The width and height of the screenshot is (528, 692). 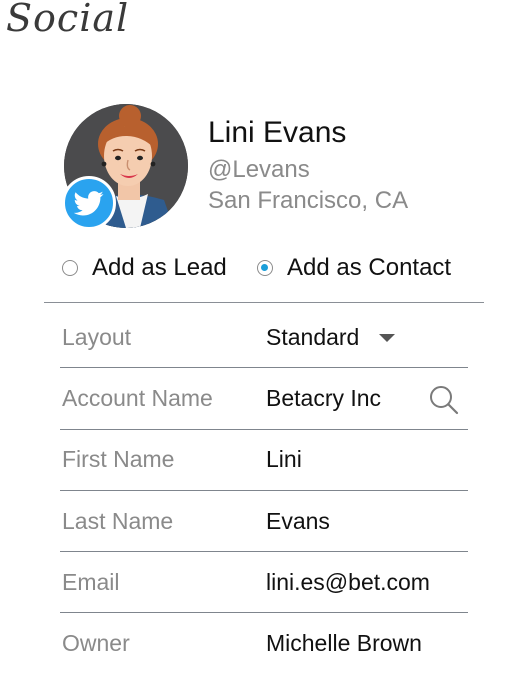 What do you see at coordinates (264, 643) in the screenshot?
I see `owner-row: Owner Michelle Brown` at bounding box center [264, 643].